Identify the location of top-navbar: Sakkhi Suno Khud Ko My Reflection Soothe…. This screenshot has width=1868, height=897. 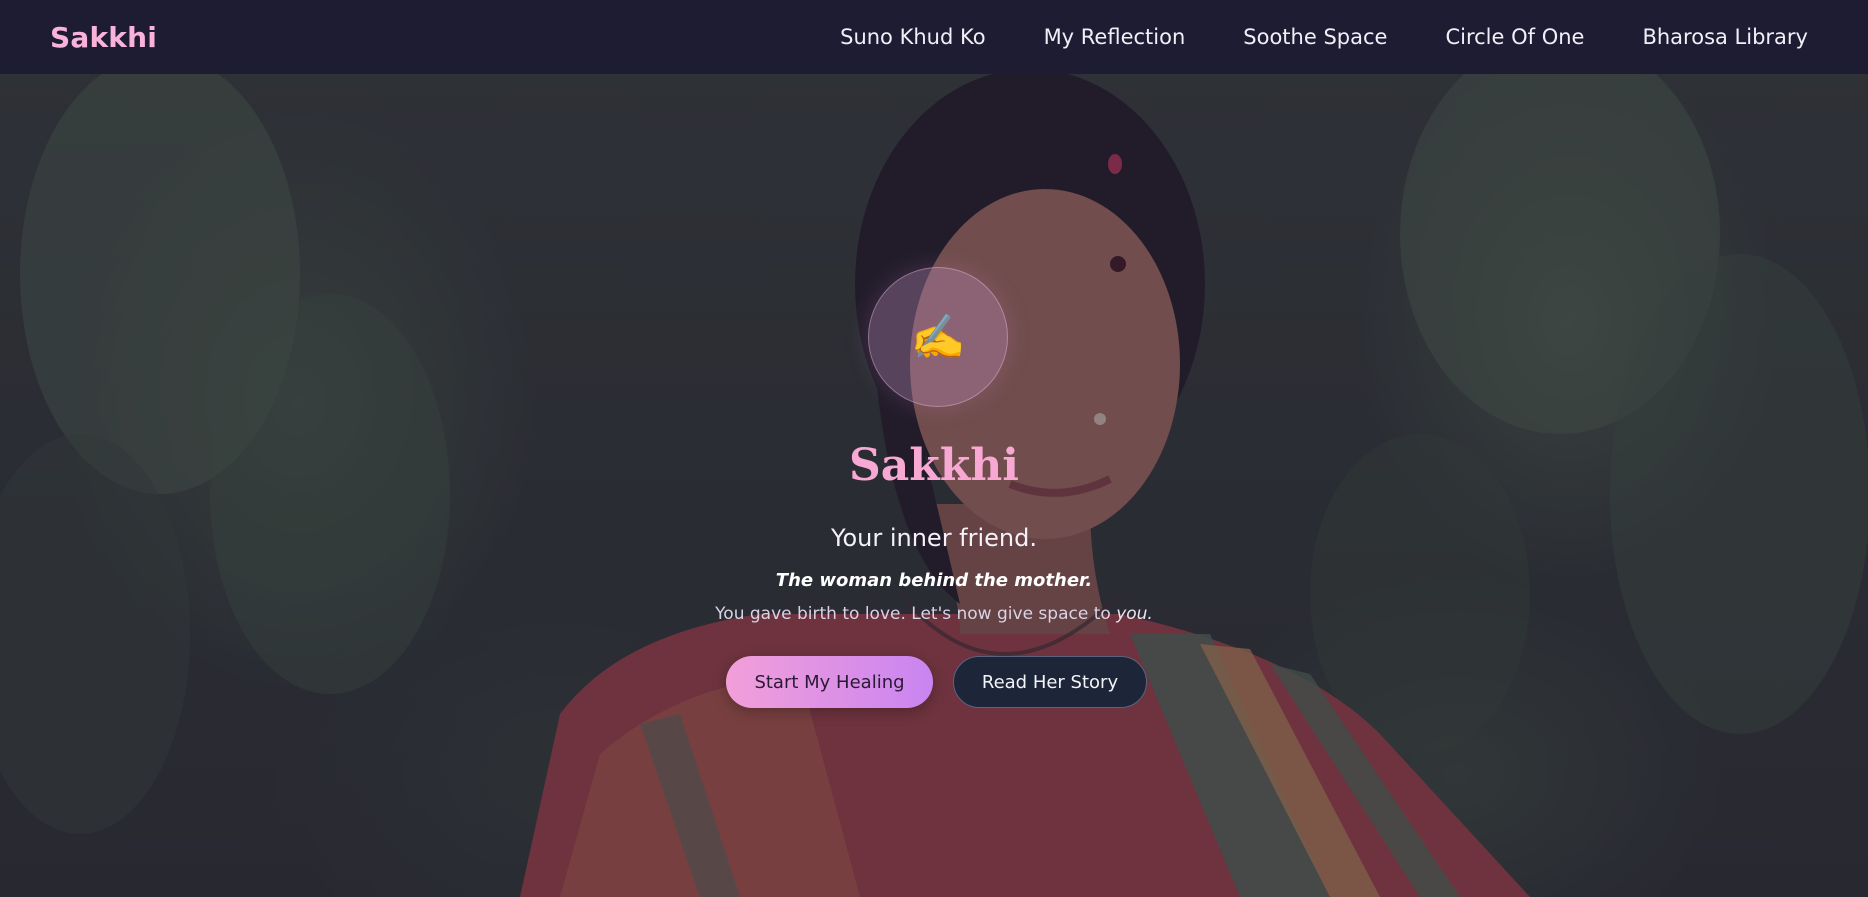
(934, 37).